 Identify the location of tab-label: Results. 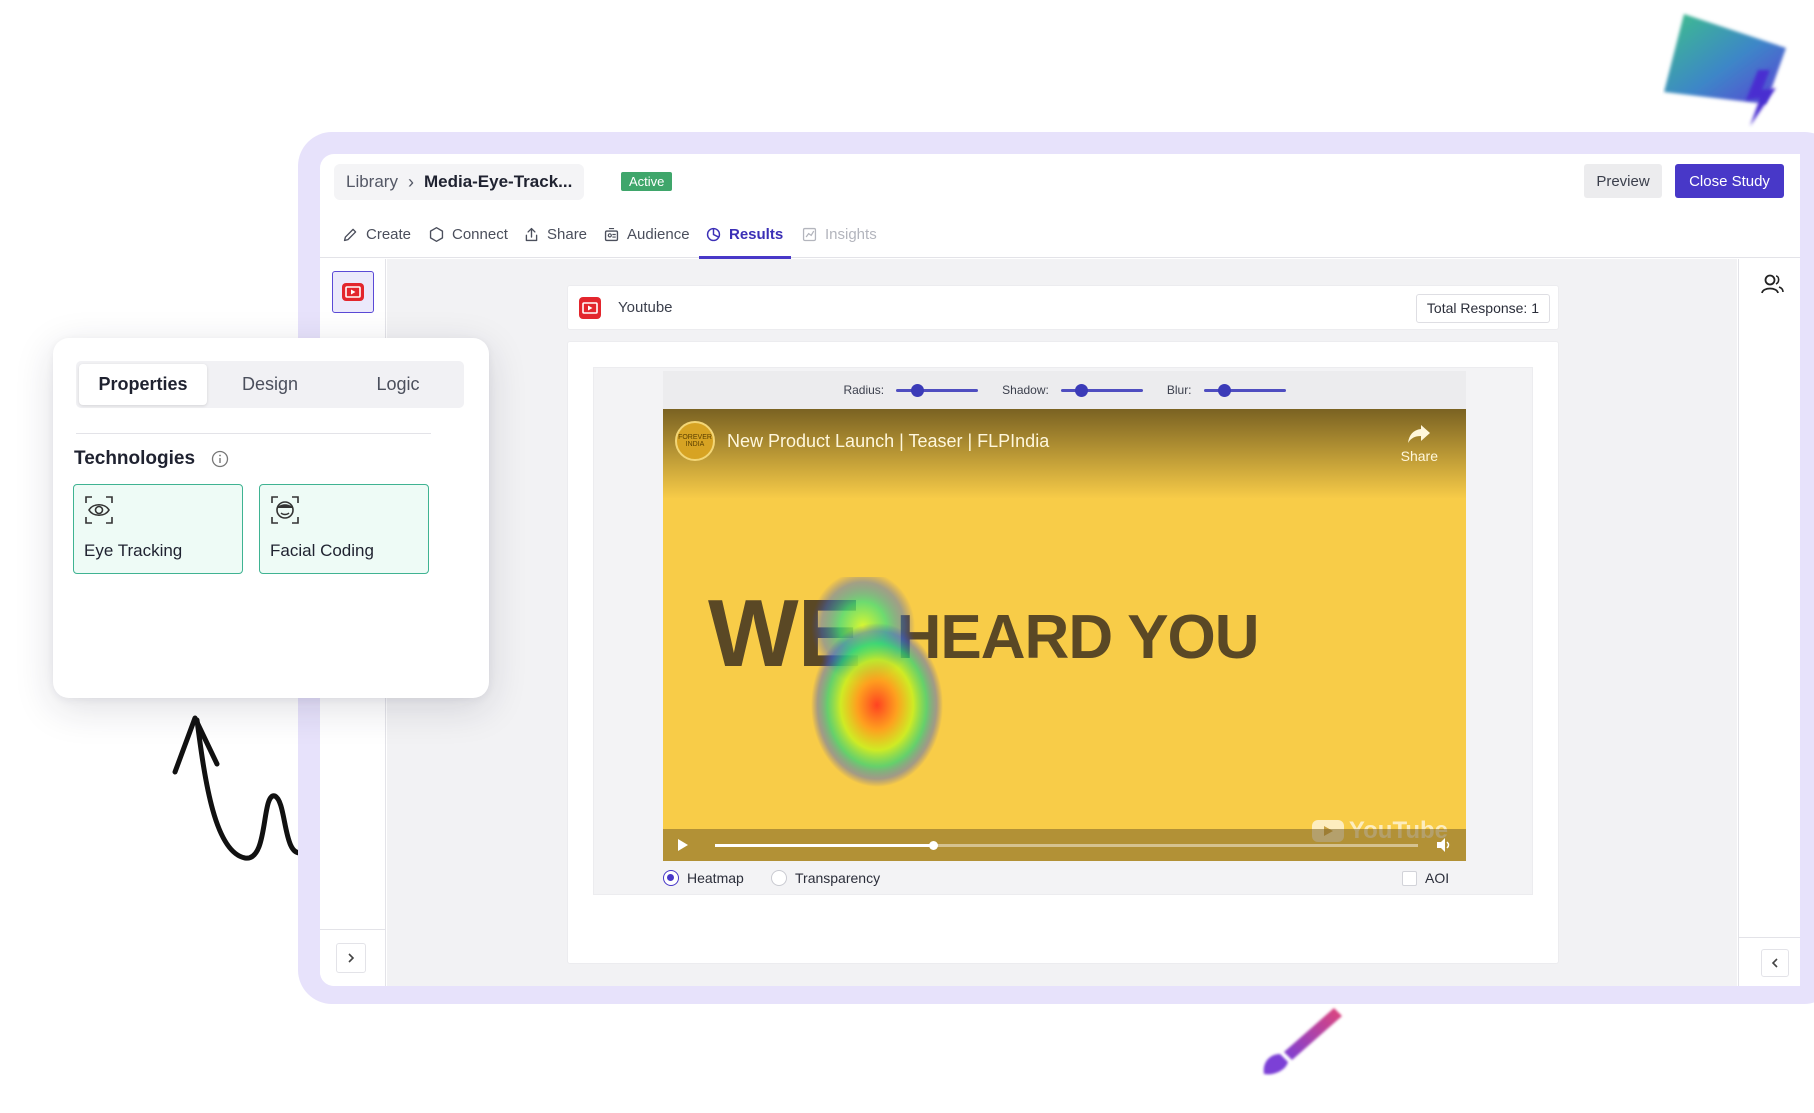
(756, 234).